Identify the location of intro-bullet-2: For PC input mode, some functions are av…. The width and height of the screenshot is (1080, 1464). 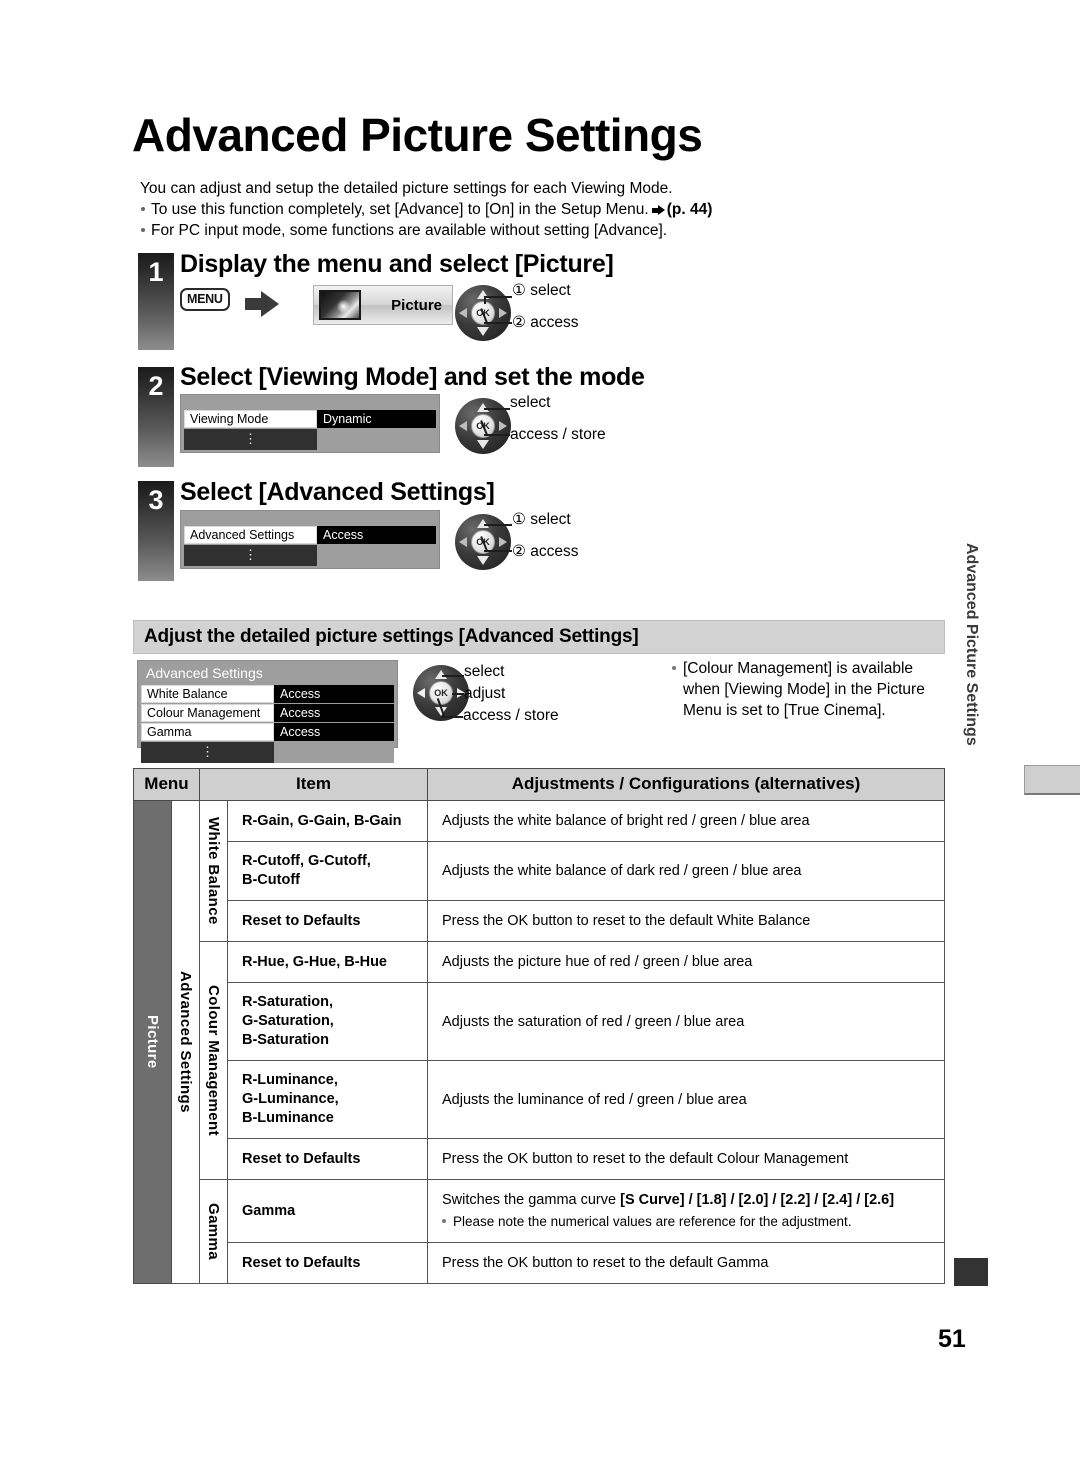
(500, 230).